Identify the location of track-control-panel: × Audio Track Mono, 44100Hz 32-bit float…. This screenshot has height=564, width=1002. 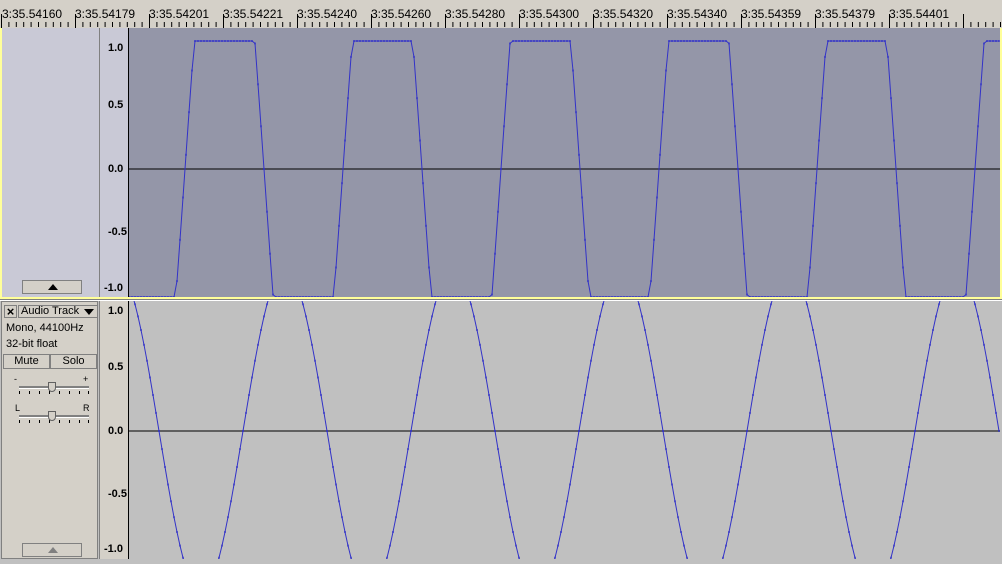
(49, 430).